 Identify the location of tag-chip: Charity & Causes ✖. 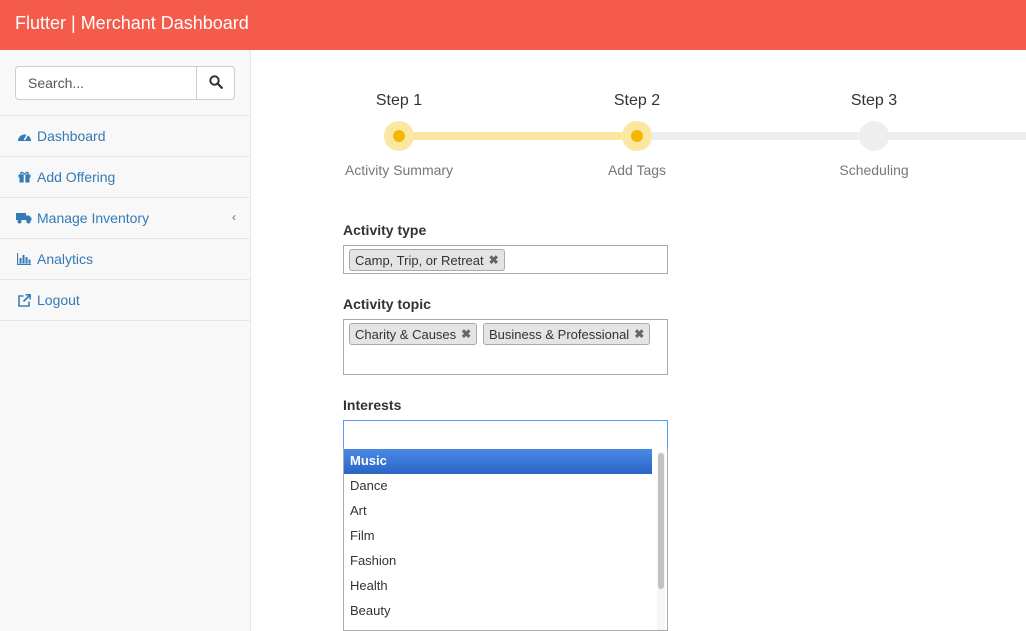
(413, 334).